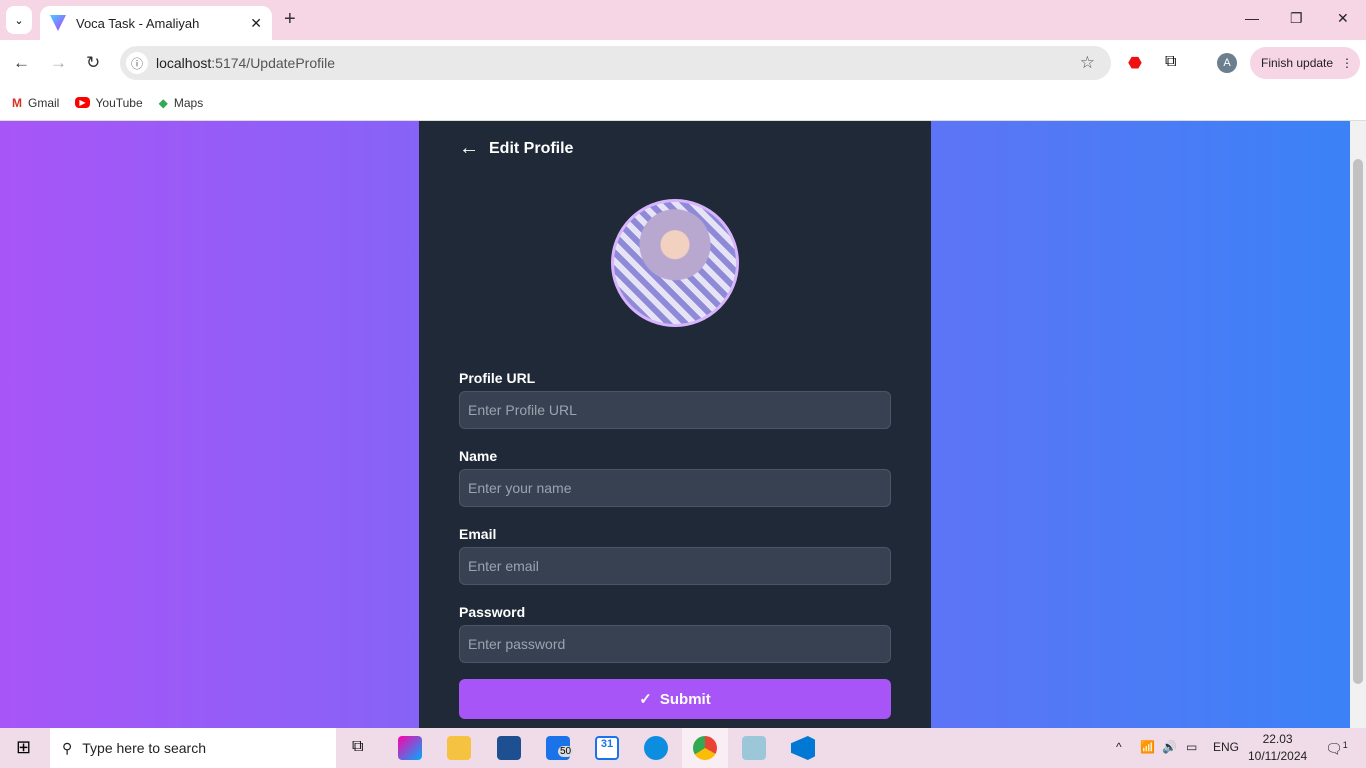  Describe the element at coordinates (1227, 63) in the screenshot. I see `profile-avatar: A` at that location.